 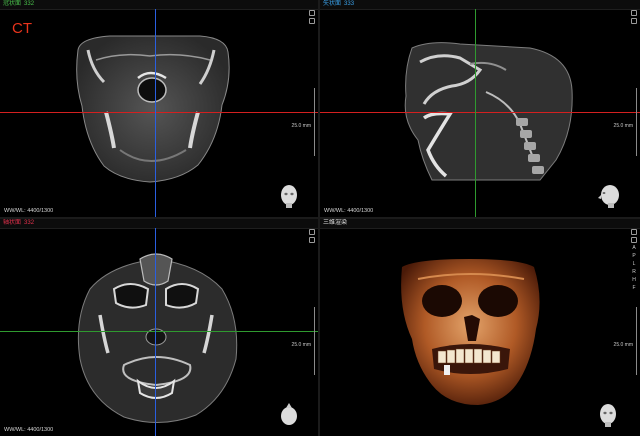 I want to click on orientation-button-L: L, so click(x=634, y=264).